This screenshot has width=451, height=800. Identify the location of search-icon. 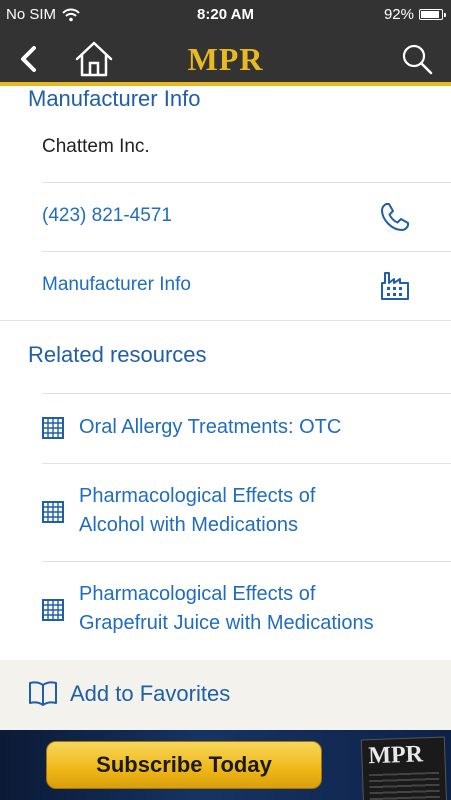
(417, 59).